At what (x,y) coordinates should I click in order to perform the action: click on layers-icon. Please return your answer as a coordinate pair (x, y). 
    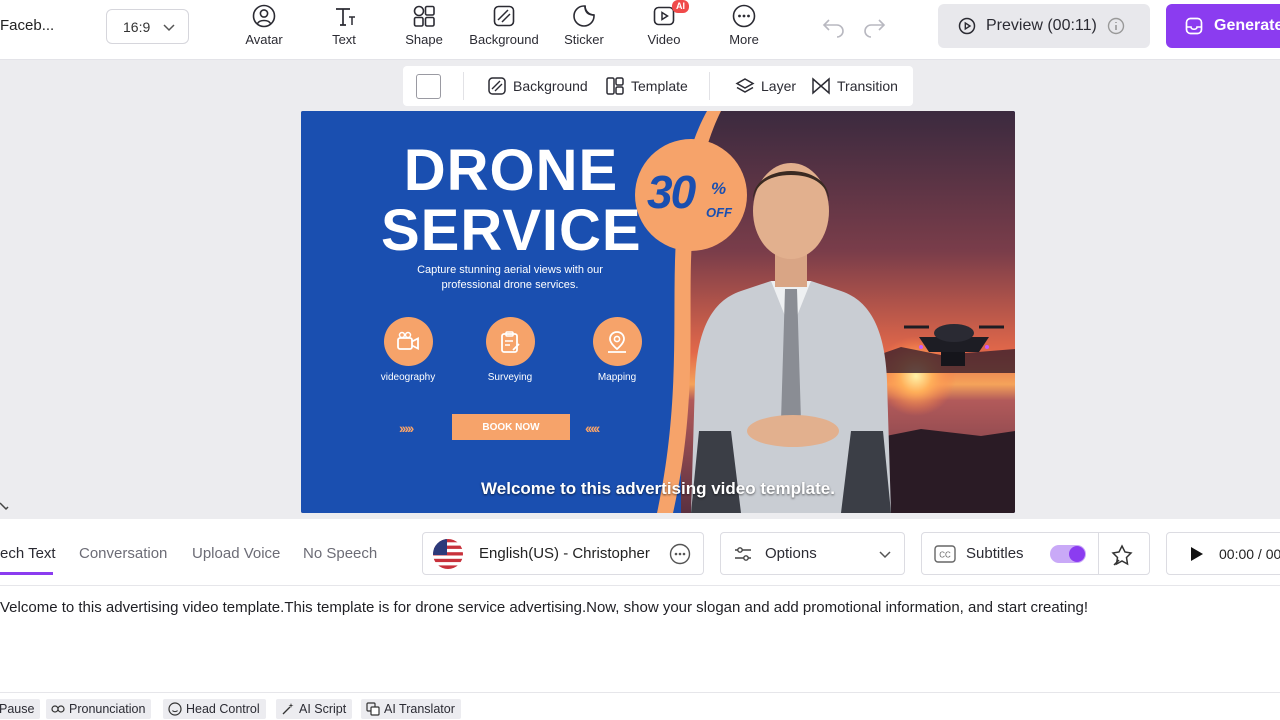
    Looking at the image, I should click on (745, 85).